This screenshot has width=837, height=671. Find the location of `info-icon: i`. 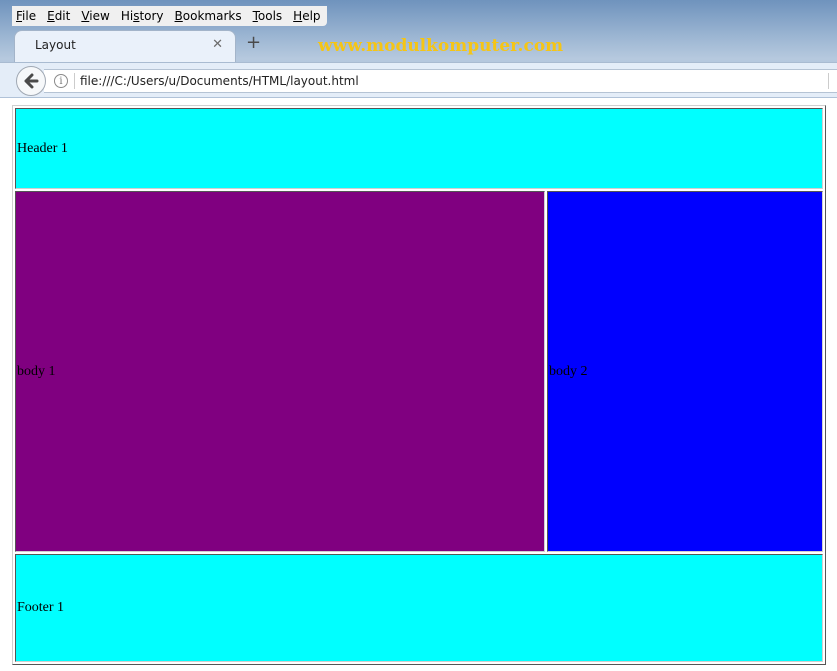

info-icon: i is located at coordinates (61, 81).